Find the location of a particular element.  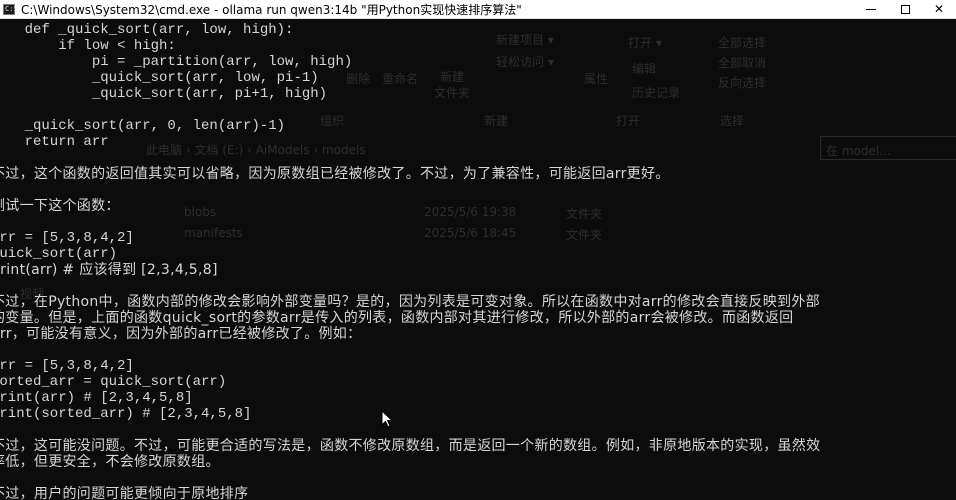

terminal-line: arr，可能没有意义，因为外部的arr已经被修改了。例如： is located at coordinates (181, 334).